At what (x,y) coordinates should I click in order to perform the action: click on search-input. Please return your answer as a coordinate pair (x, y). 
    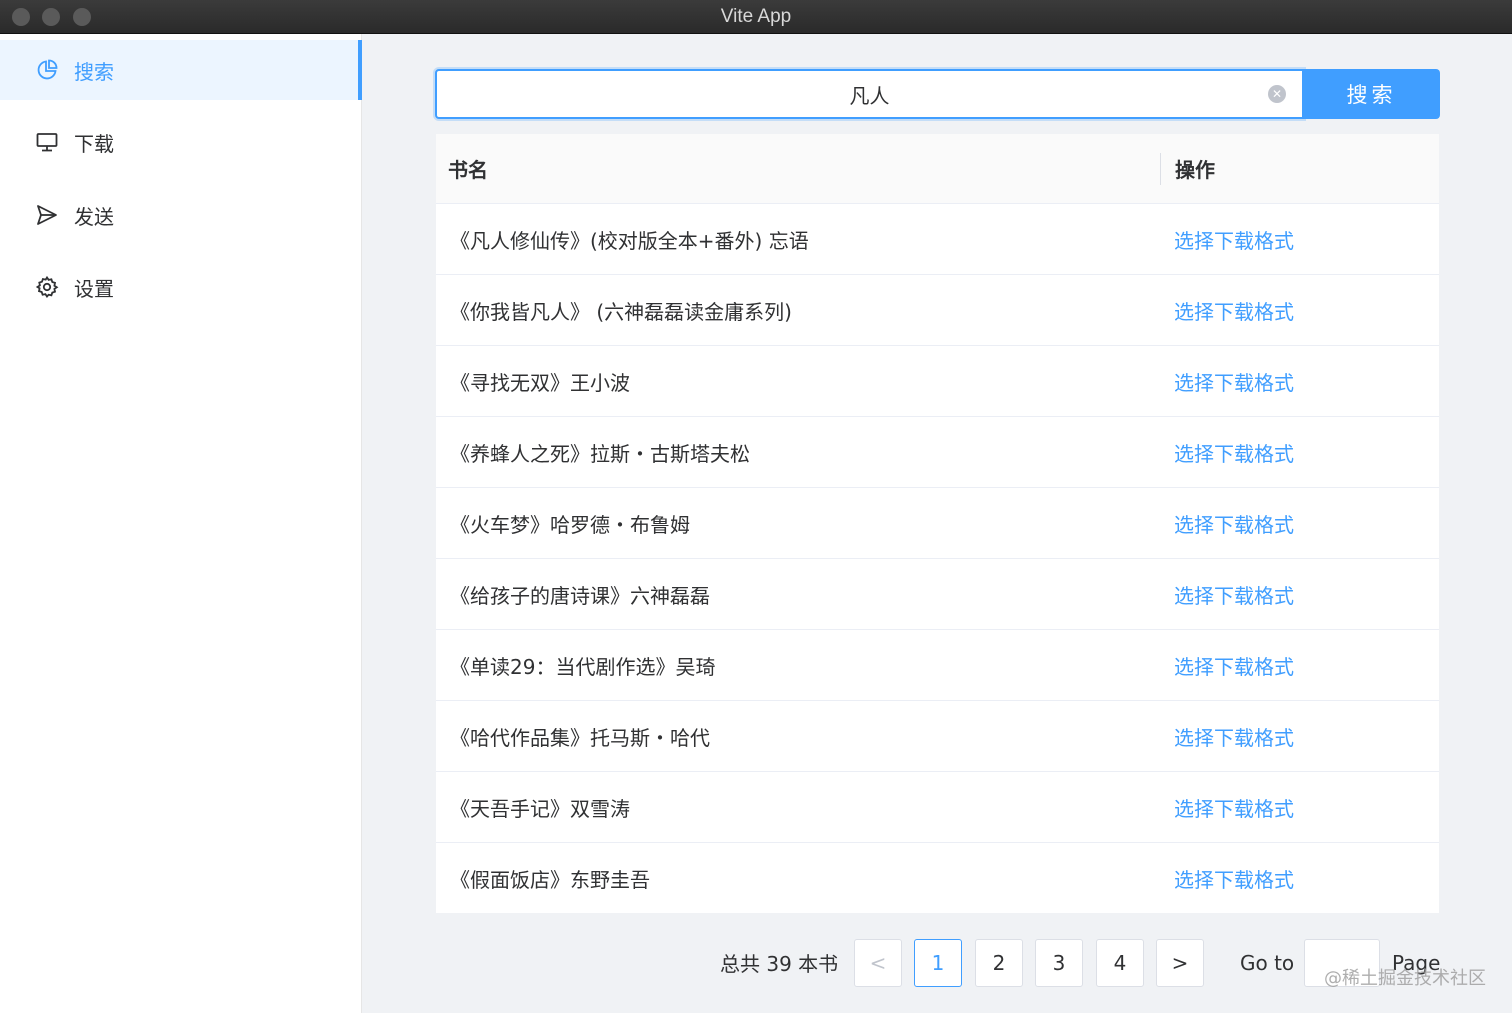
    Looking at the image, I should click on (869, 94).